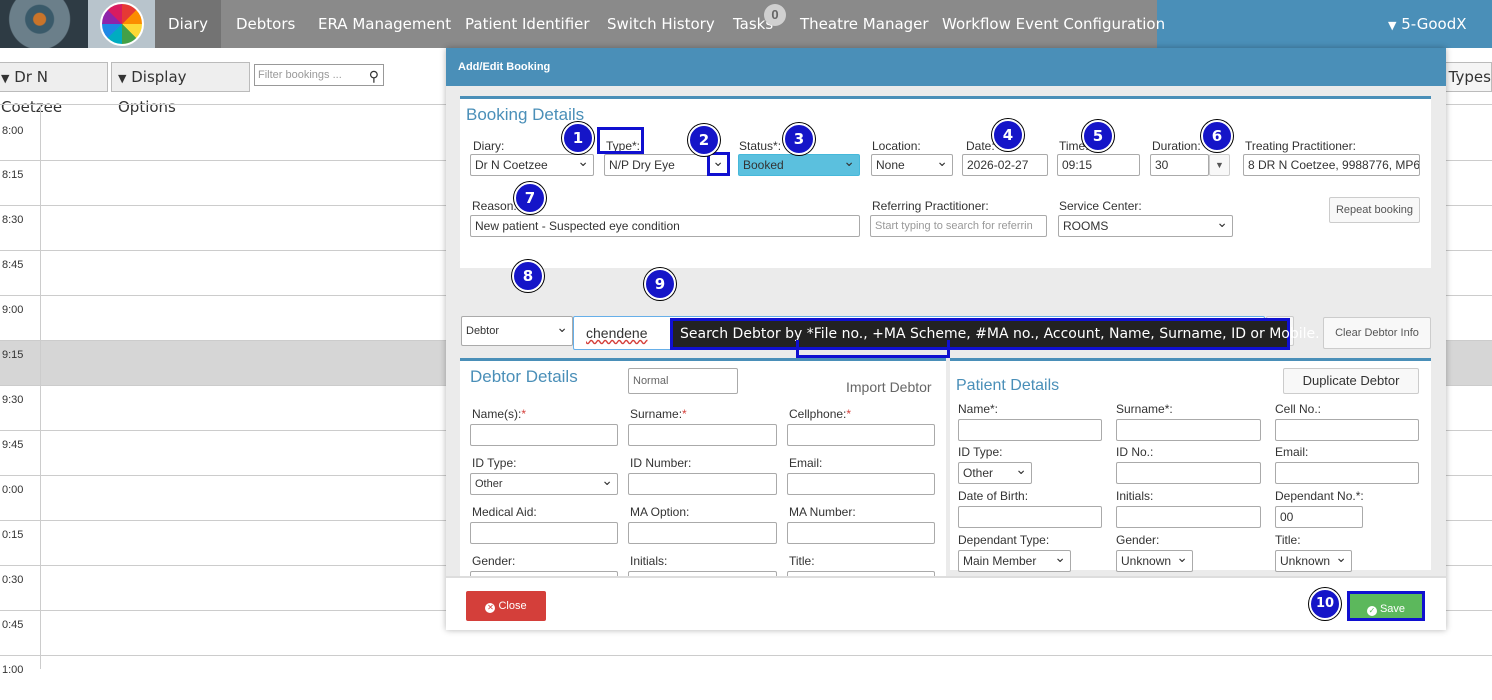 The image size is (1492, 700). Describe the element at coordinates (544, 484) in the screenshot. I see `debtor-id-type-select: Other` at that location.